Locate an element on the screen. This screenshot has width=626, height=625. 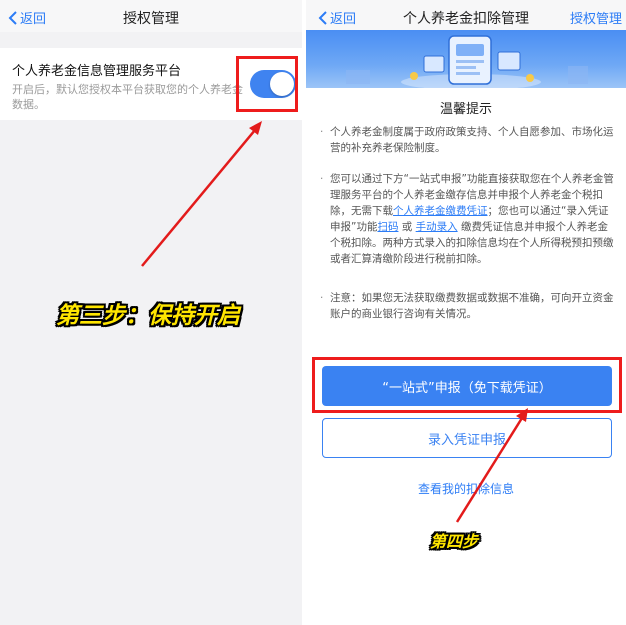
banner-illustration is located at coordinates (466, 59).